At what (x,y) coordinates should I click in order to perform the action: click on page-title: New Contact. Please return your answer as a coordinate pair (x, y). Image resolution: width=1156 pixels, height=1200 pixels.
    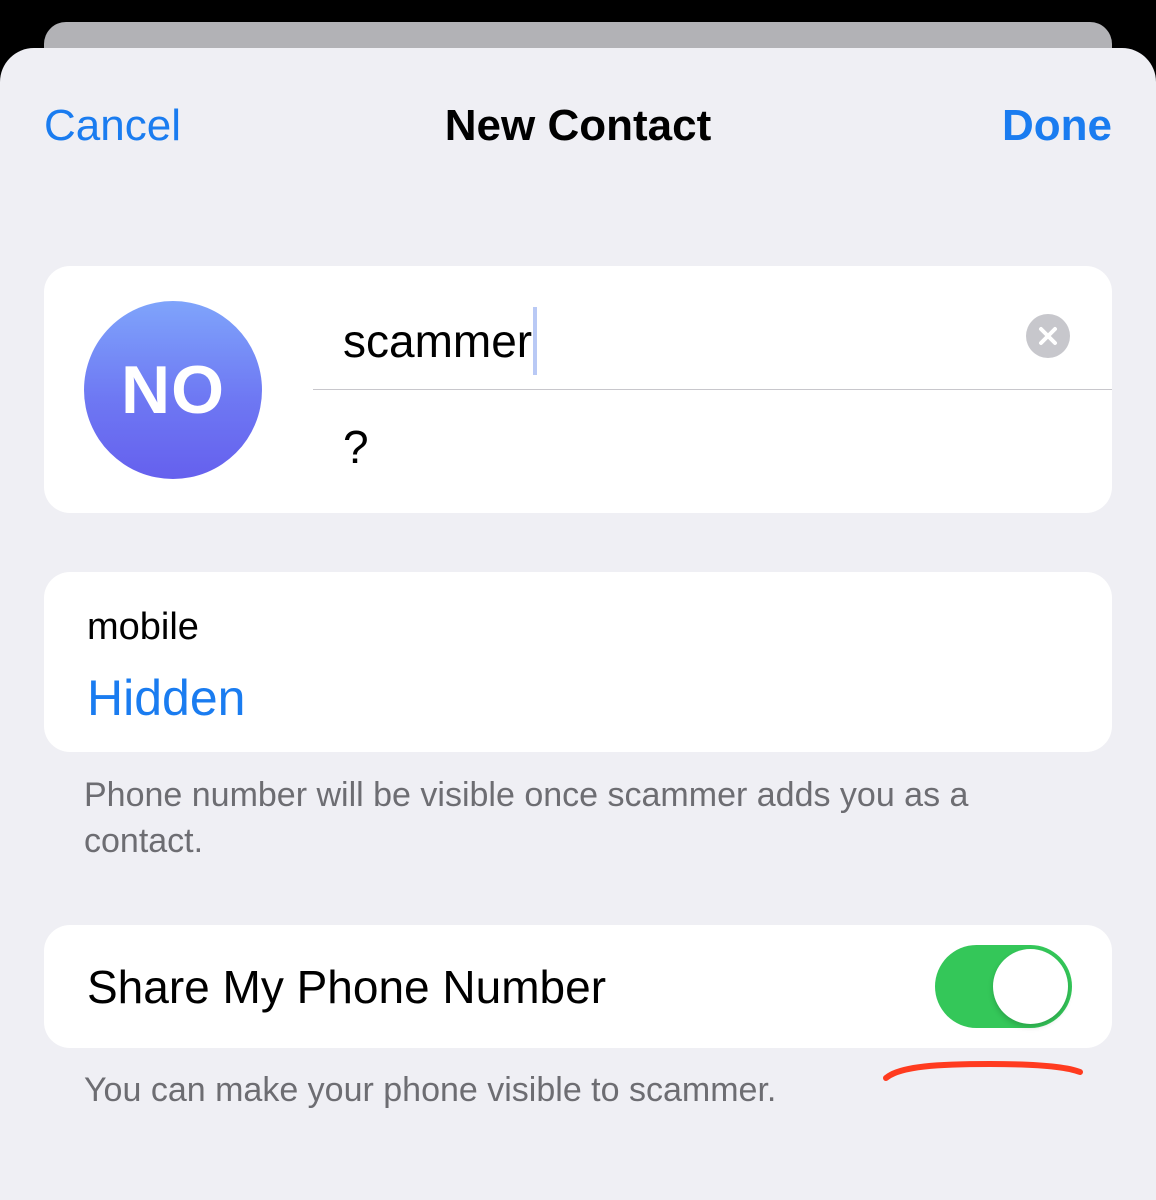
    Looking at the image, I should click on (578, 125).